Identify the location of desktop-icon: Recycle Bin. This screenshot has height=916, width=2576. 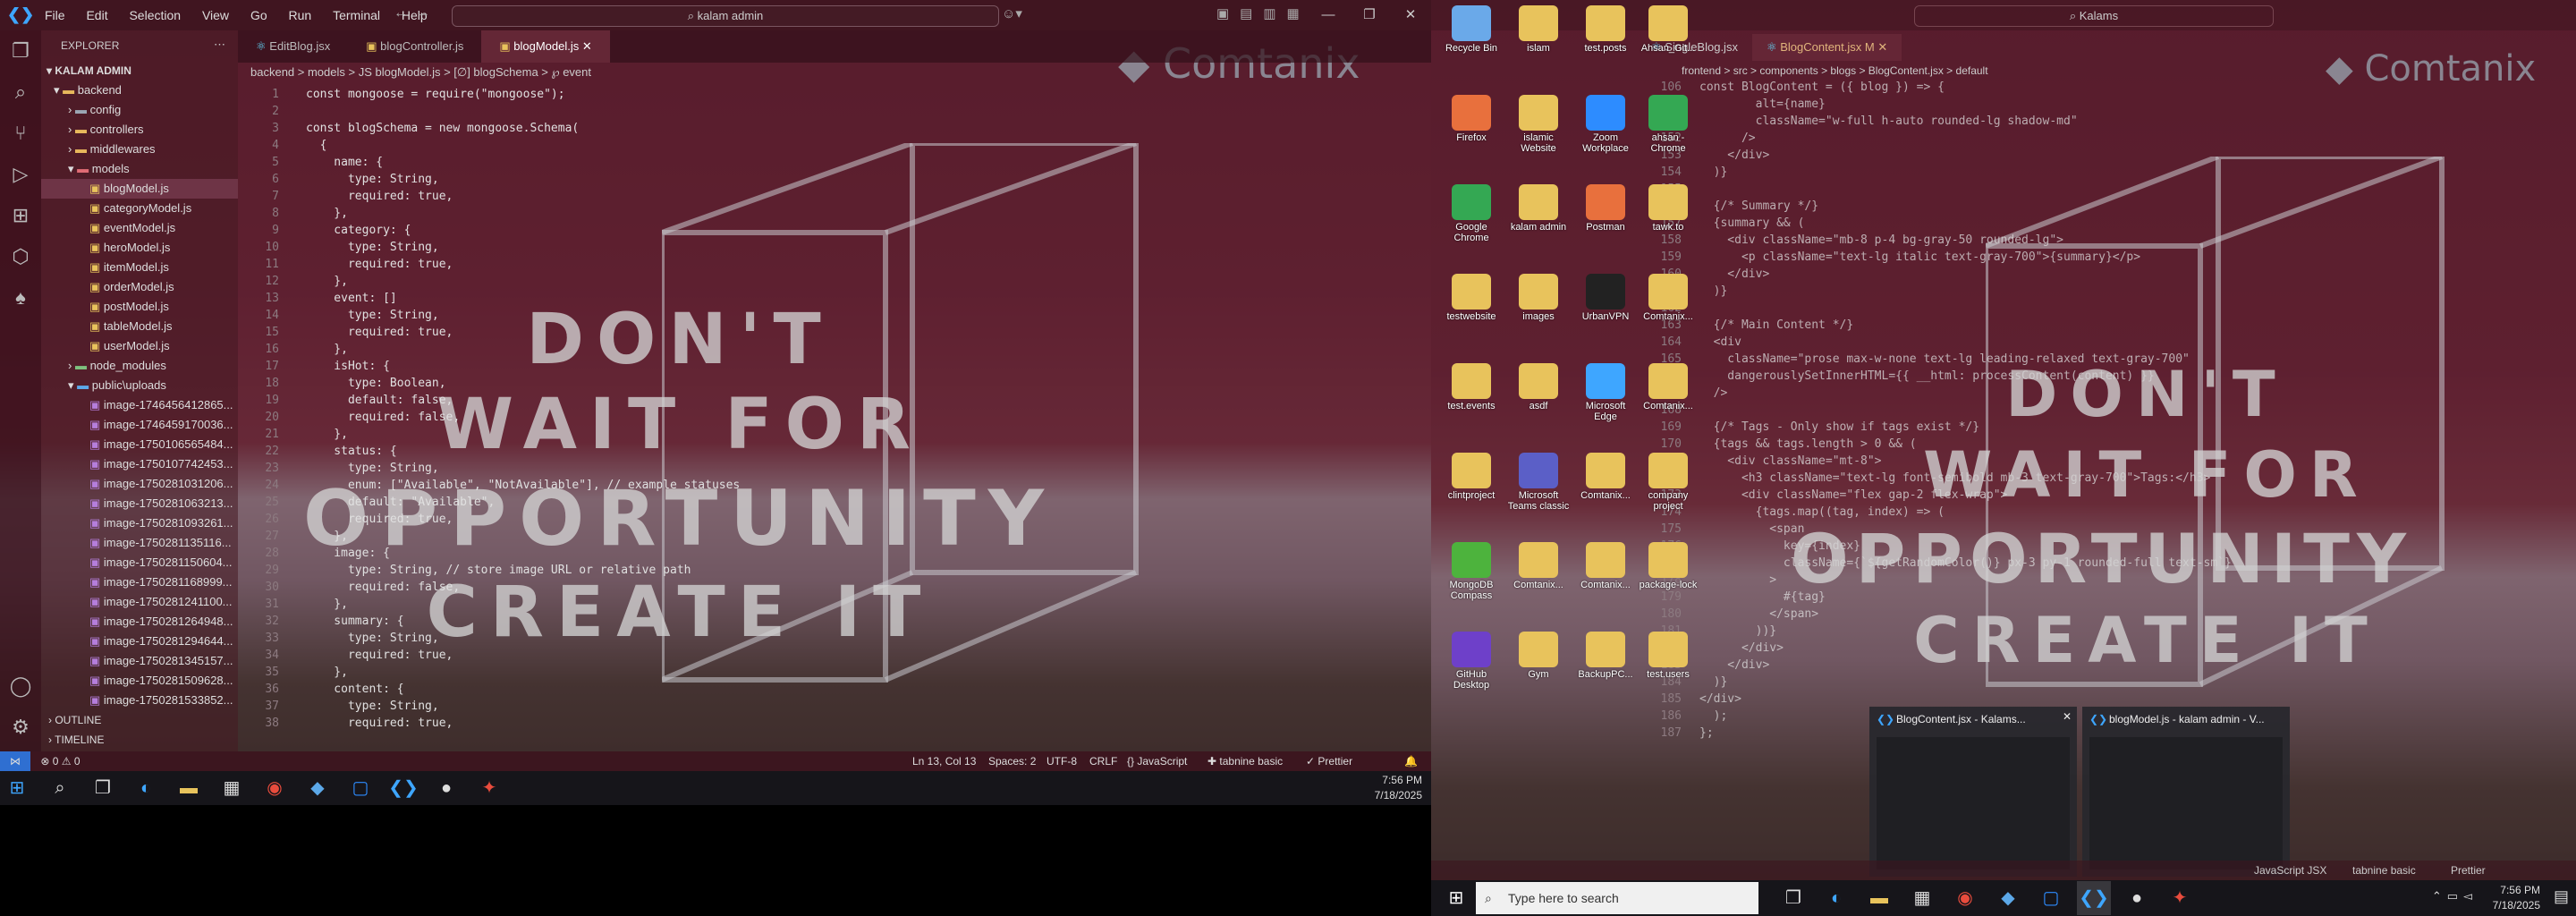
(1471, 29).